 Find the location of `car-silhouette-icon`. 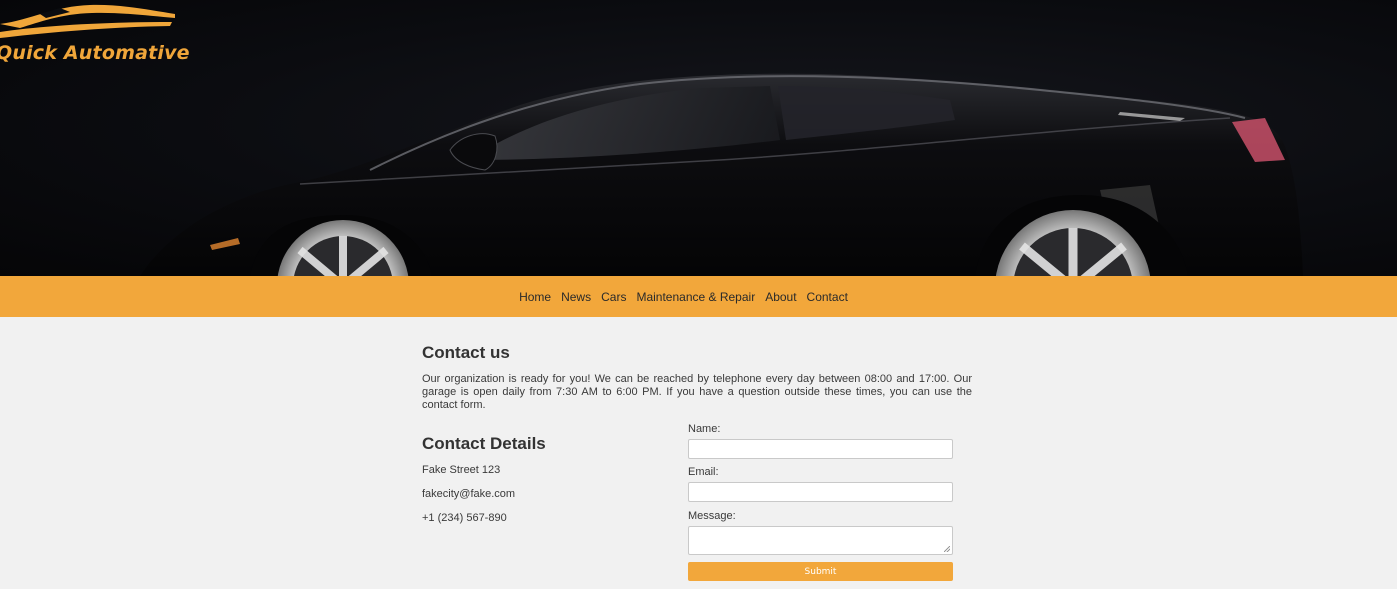

car-silhouette-icon is located at coordinates (87, 21).